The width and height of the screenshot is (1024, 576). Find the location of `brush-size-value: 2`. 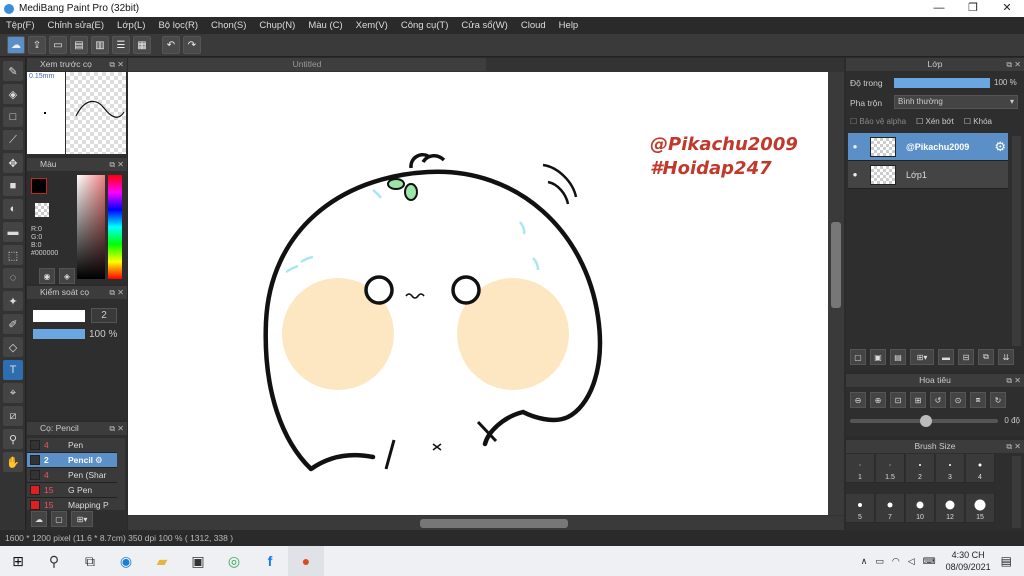

brush-size-value: 2 is located at coordinates (104, 315).